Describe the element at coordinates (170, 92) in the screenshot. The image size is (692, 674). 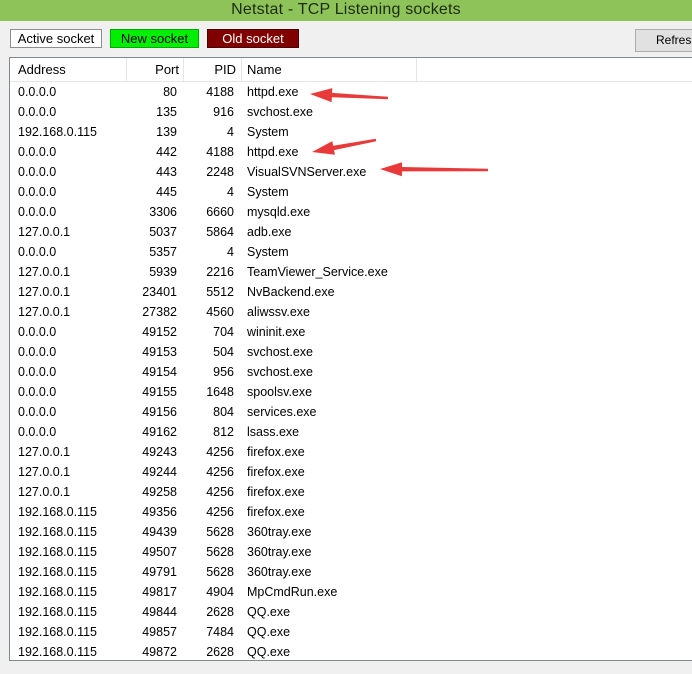
I see `cell-port: 80` at that location.